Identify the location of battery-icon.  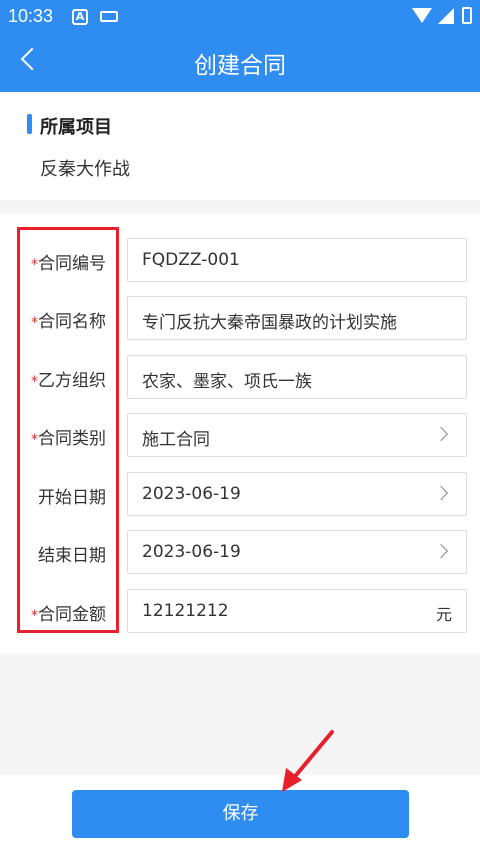
(467, 15).